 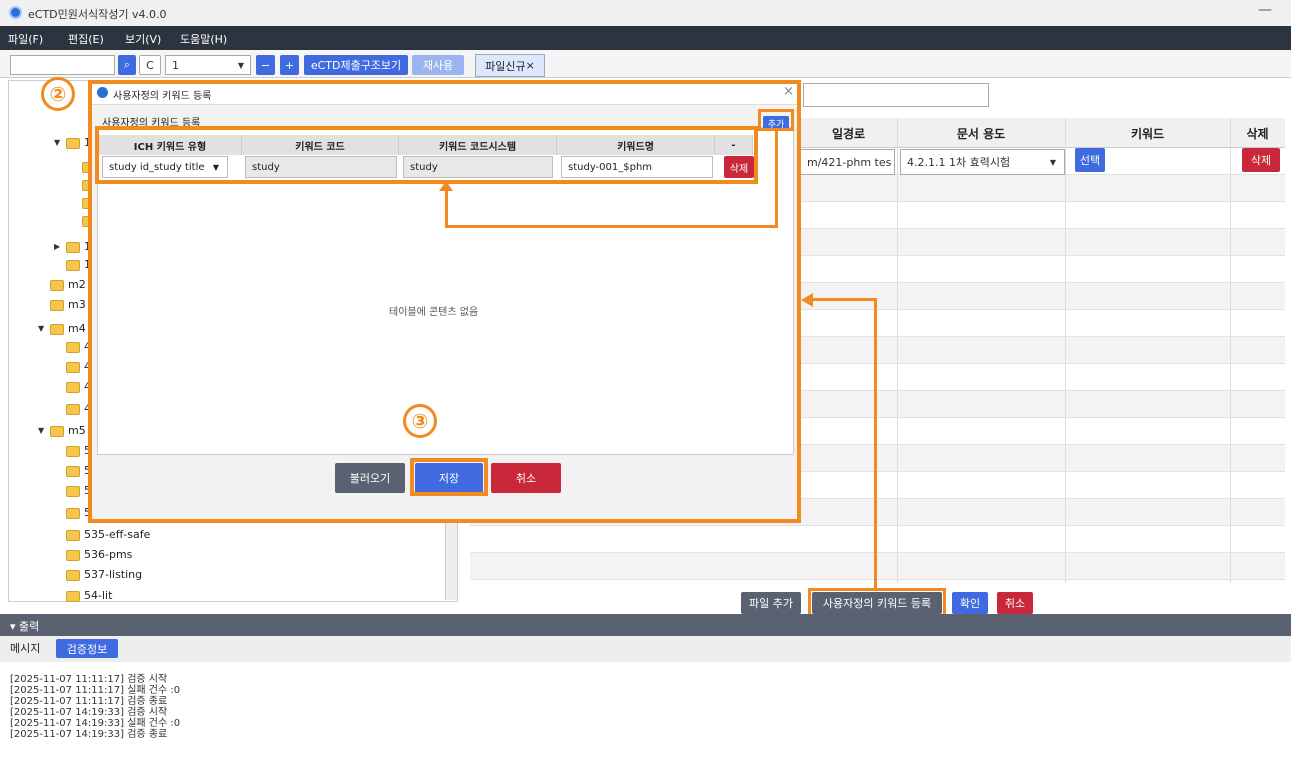 I want to click on reuse-button: 재사용, so click(x=438, y=65).